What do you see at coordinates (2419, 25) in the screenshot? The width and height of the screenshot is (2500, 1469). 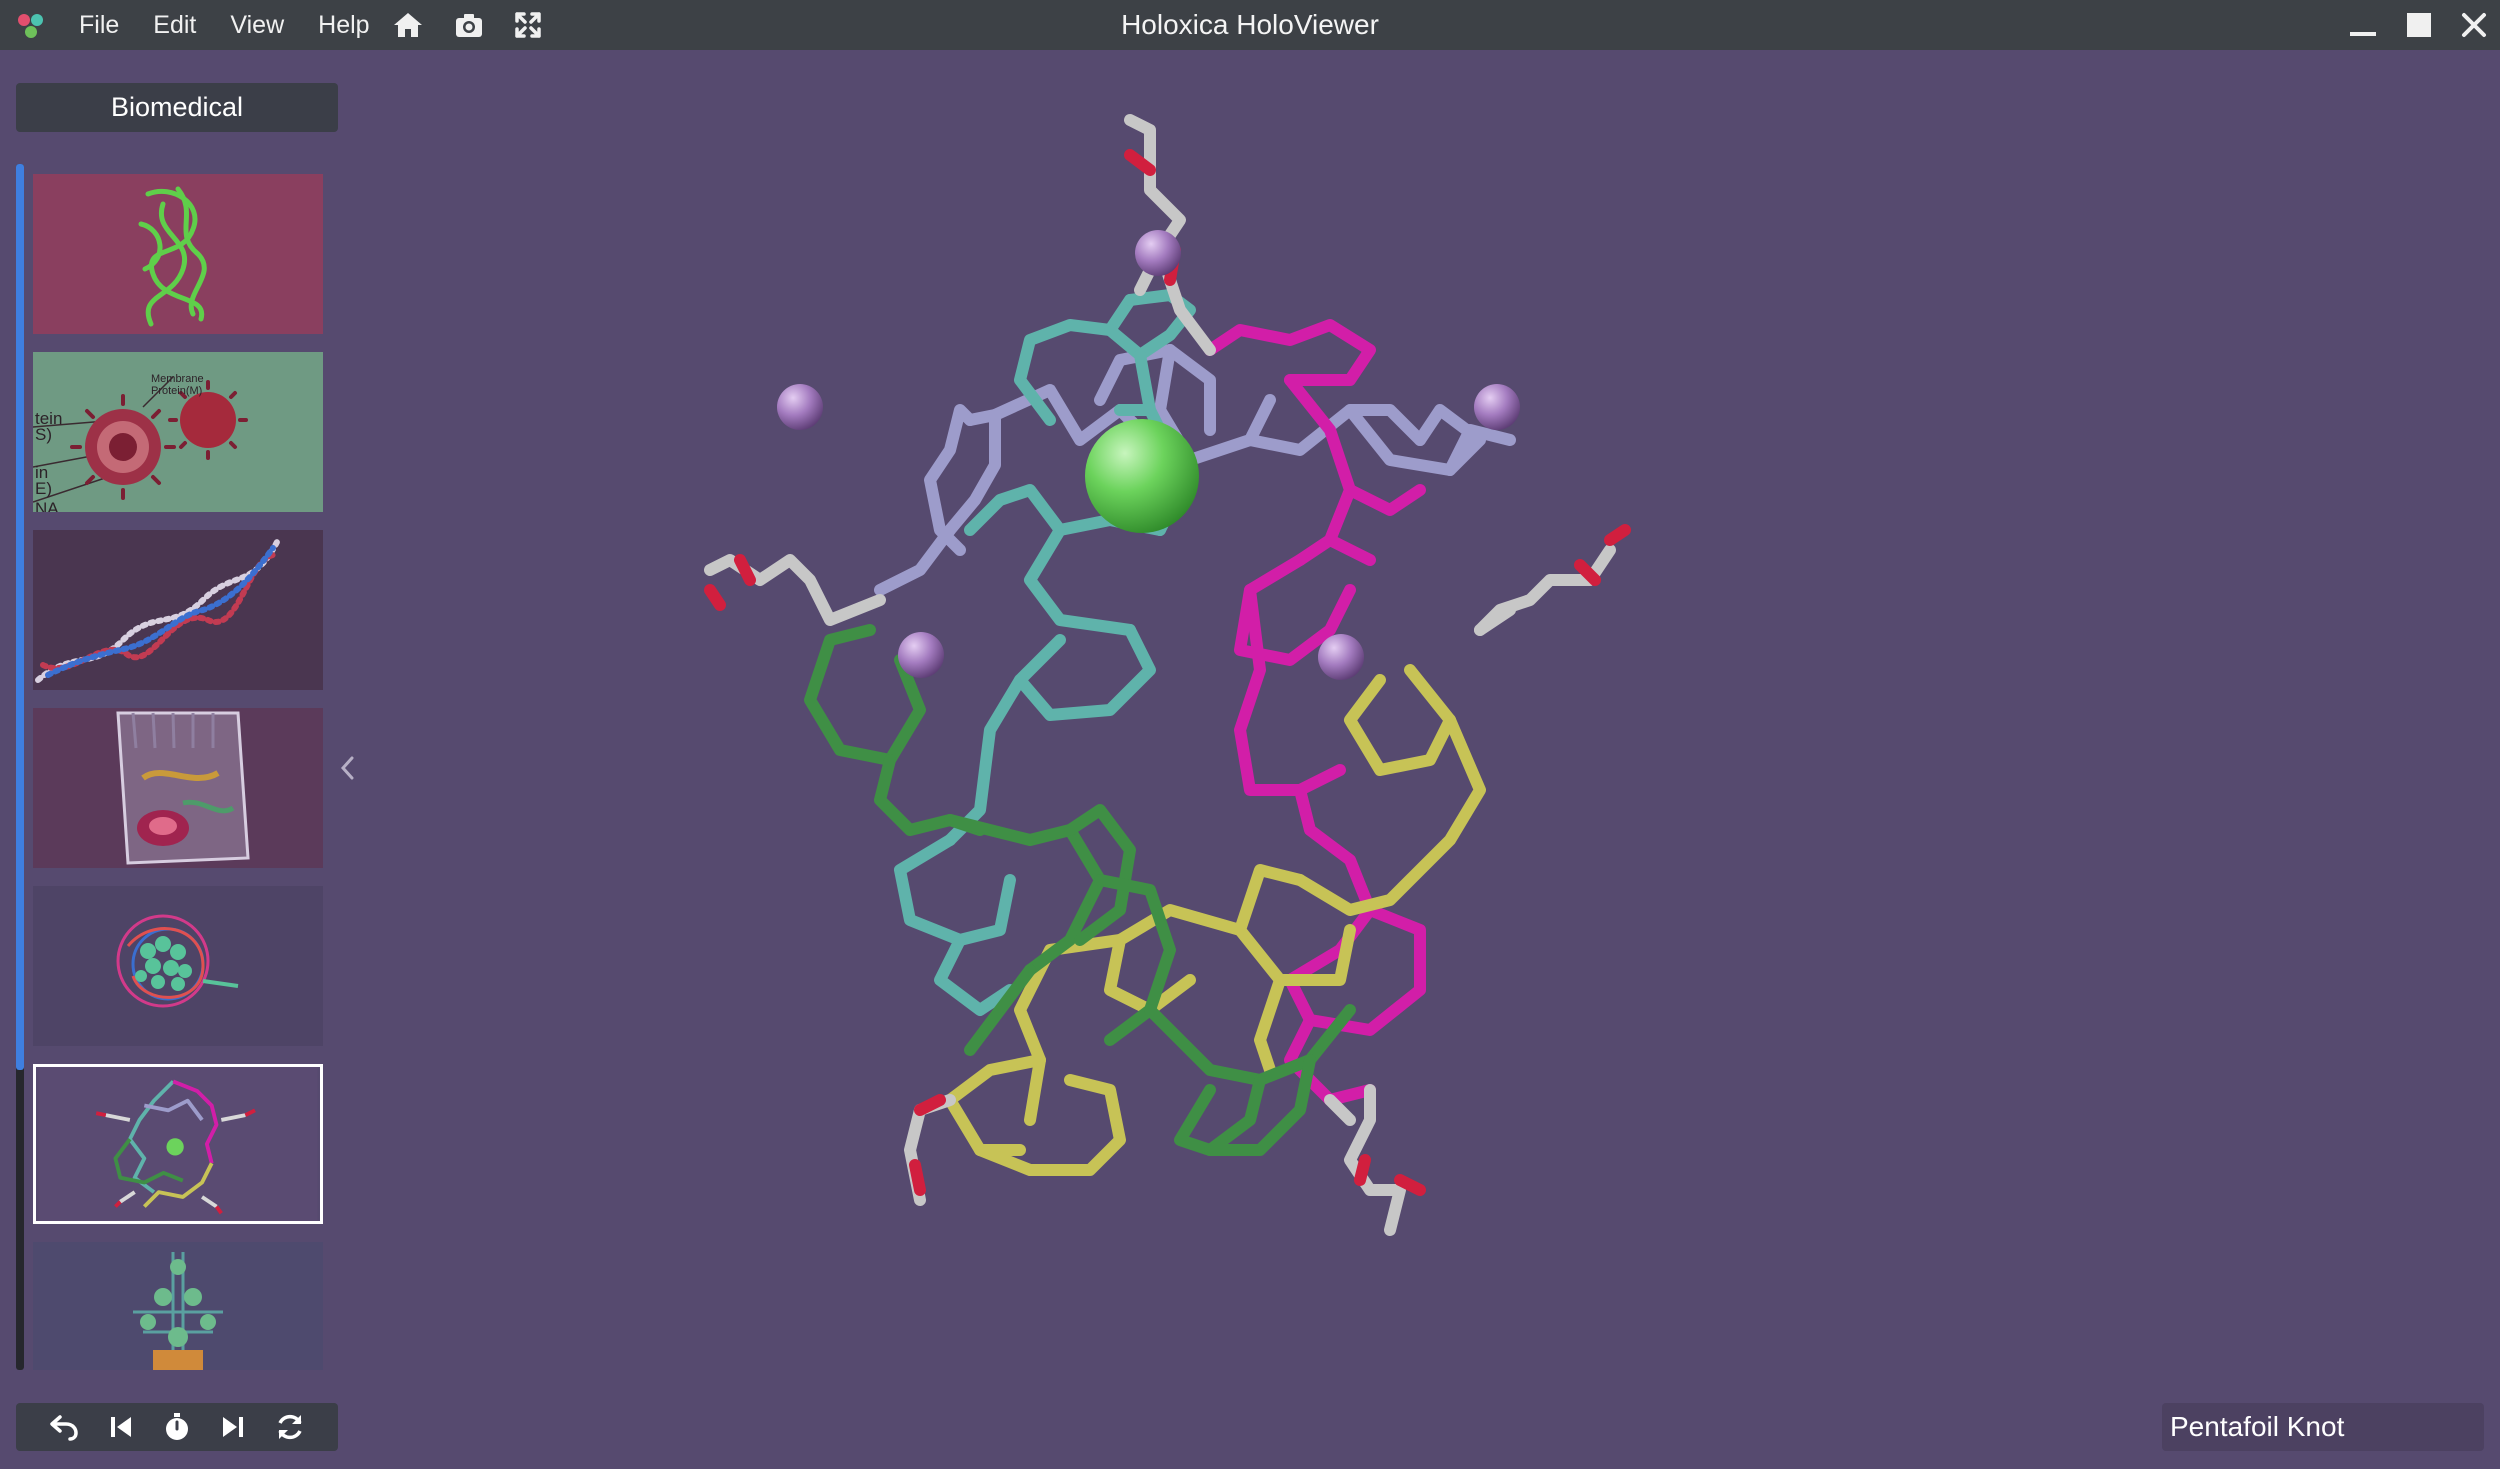 I see `maximize-icon` at bounding box center [2419, 25].